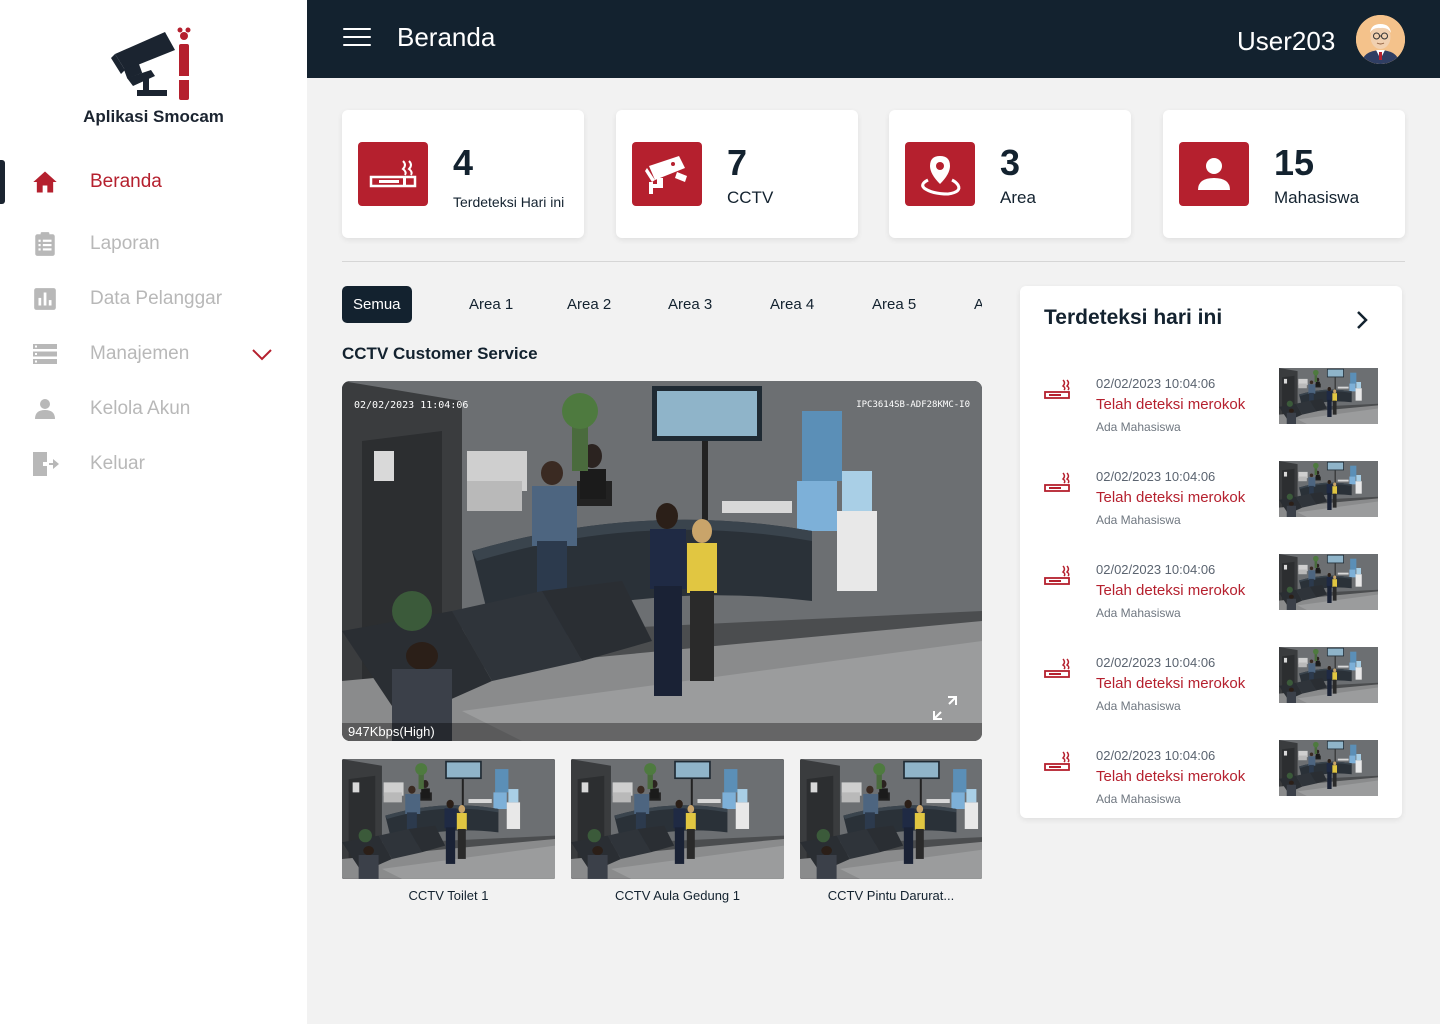 The width and height of the screenshot is (1440, 1024). What do you see at coordinates (45, 182) in the screenshot?
I see `home-icon` at bounding box center [45, 182].